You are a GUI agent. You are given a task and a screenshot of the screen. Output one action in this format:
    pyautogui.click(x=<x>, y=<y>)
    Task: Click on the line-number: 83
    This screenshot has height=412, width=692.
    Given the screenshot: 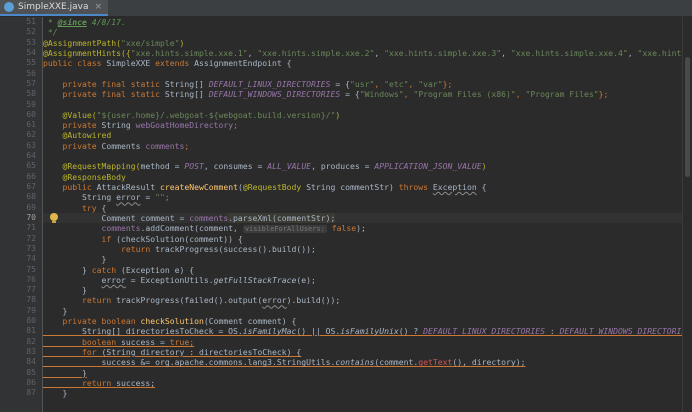 What is the action you would take?
    pyautogui.click(x=31, y=351)
    